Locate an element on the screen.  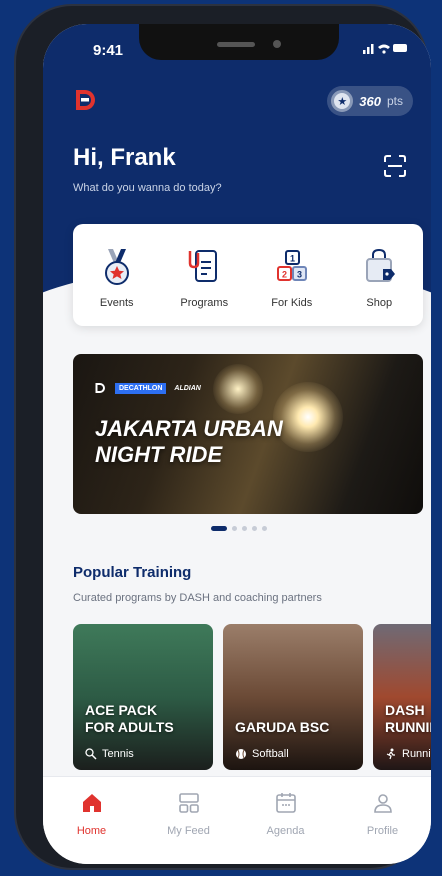
status-icons is located at coordinates (386, 49).